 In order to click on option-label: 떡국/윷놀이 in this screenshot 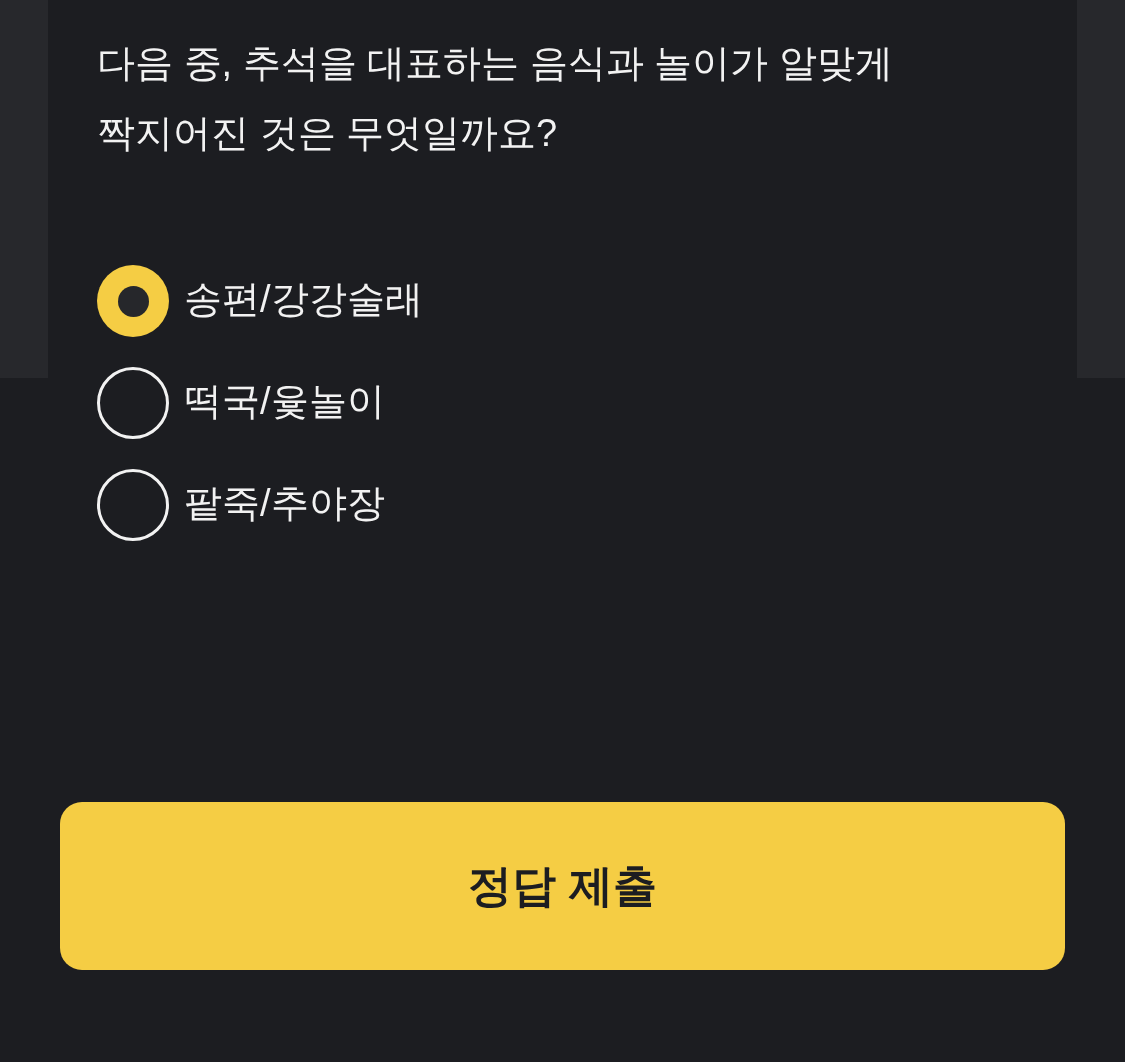, I will do `click(284, 403)`.